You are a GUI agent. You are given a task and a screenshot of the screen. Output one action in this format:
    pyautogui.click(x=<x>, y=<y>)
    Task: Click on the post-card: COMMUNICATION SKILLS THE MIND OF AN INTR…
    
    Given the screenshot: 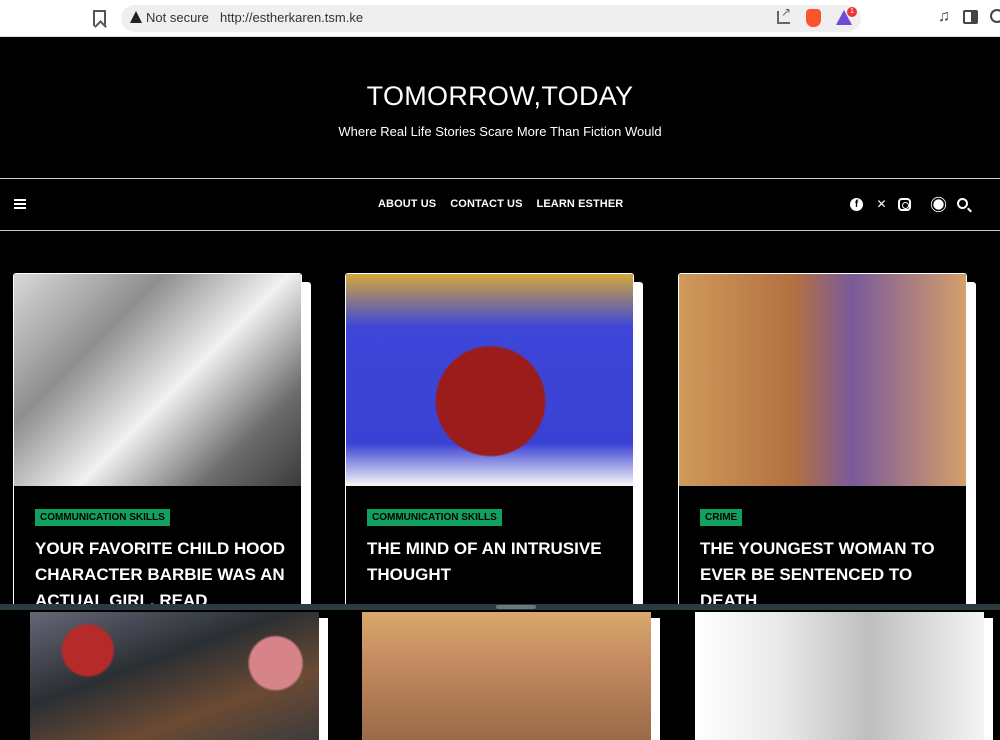 What is the action you would take?
    pyautogui.click(x=494, y=441)
    